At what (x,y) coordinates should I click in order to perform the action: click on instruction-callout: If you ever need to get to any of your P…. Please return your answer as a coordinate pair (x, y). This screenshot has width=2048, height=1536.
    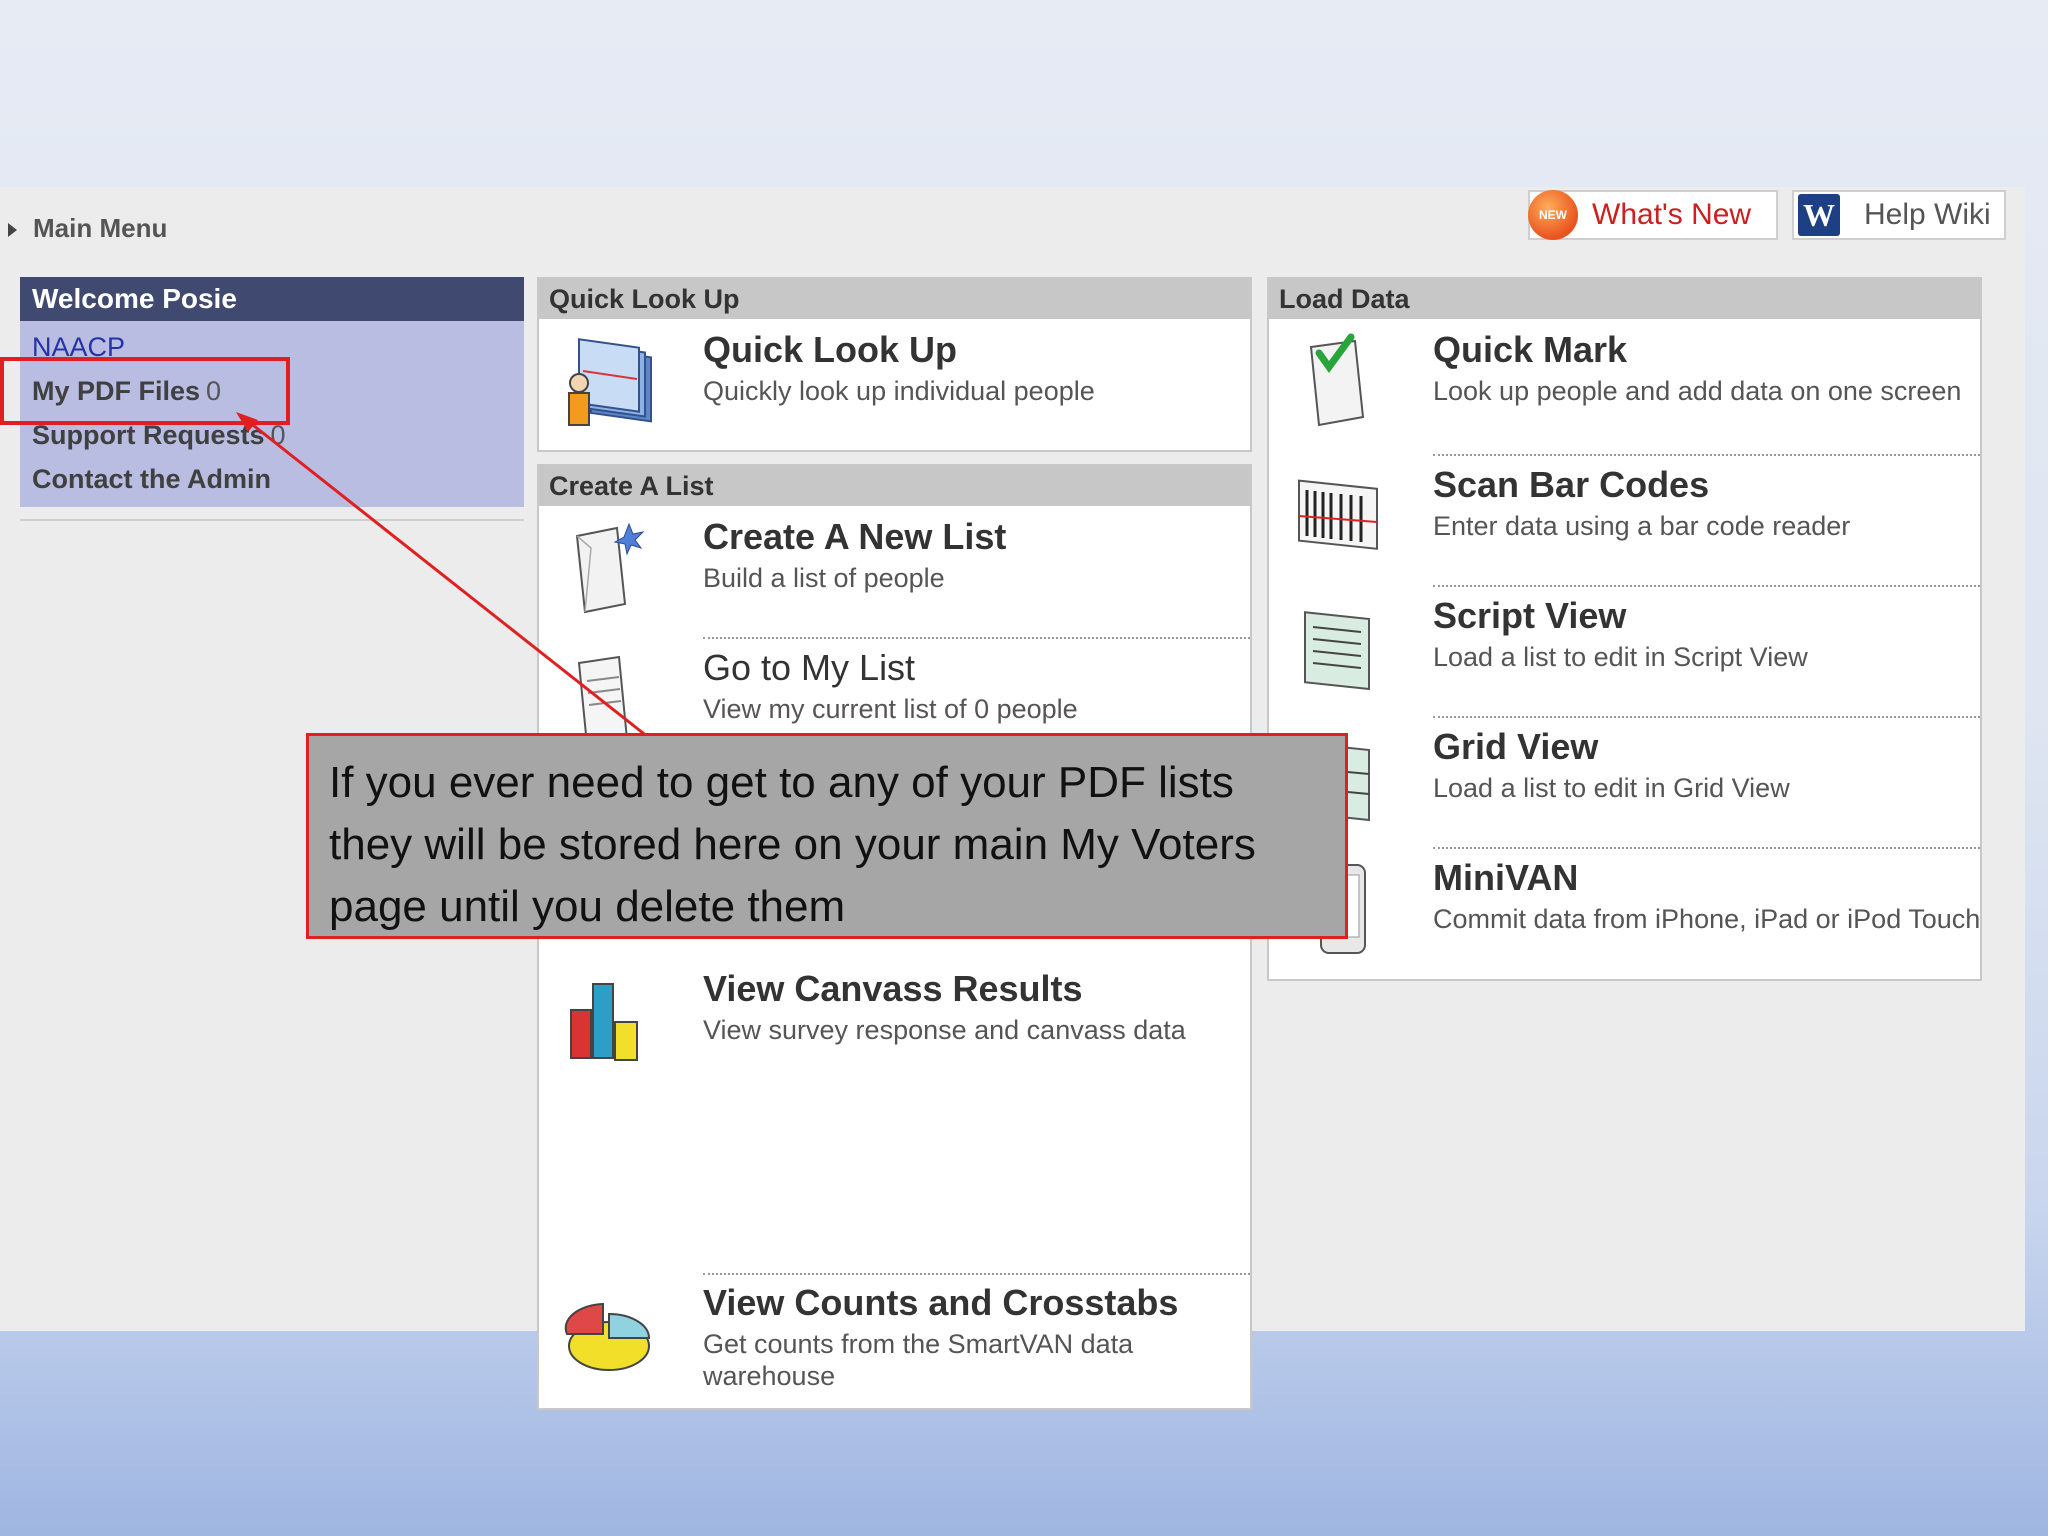
    Looking at the image, I should click on (827, 836).